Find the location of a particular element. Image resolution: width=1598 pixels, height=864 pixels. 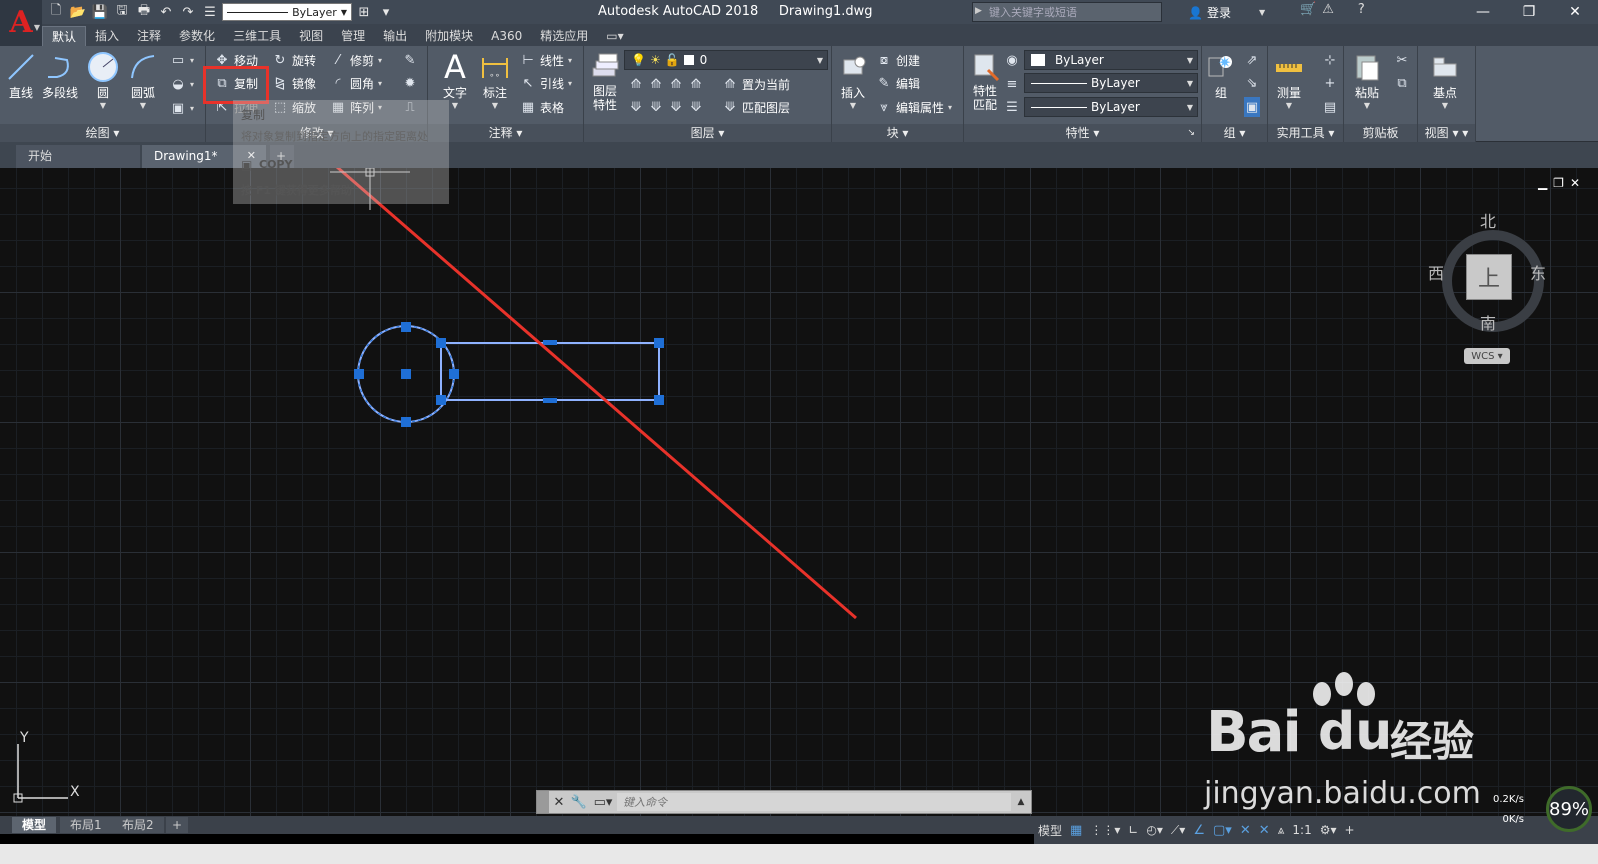

tab-3d-tools: 三维工具 is located at coordinates (257, 36).